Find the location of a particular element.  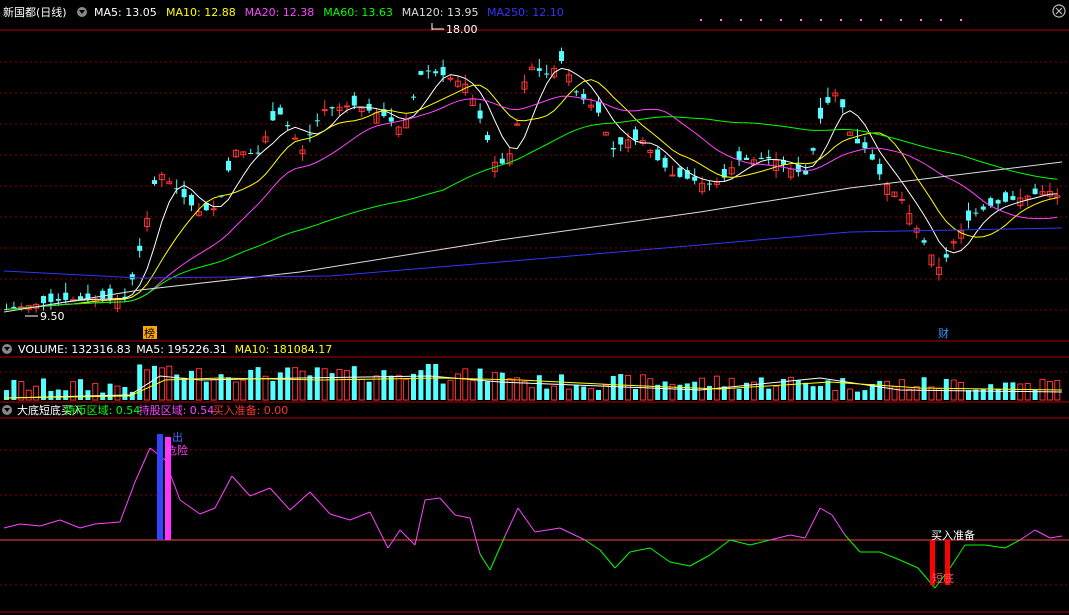

signal-top-label: 出 is located at coordinates (177, 437).